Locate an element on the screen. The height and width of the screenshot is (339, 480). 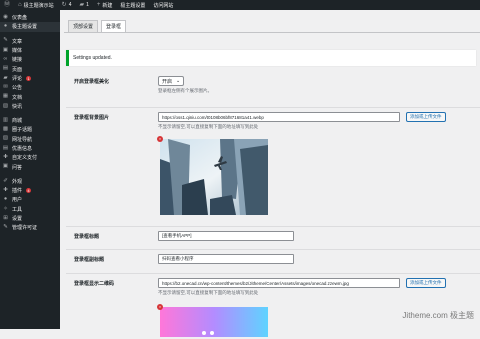
bg-image-thumbnail is located at coordinates (214, 177).